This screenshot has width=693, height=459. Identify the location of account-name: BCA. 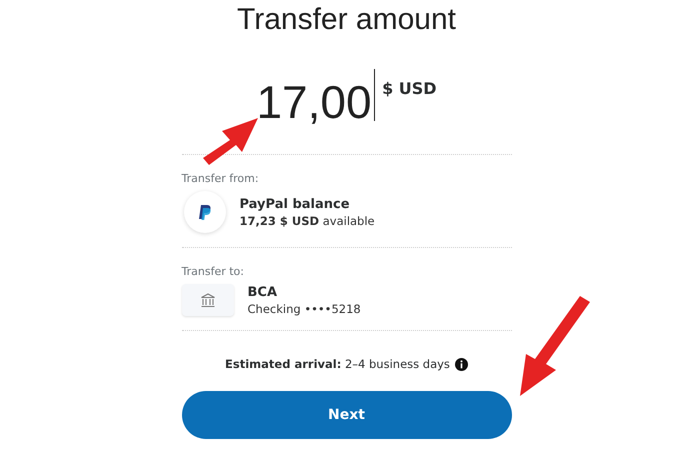
(263, 292).